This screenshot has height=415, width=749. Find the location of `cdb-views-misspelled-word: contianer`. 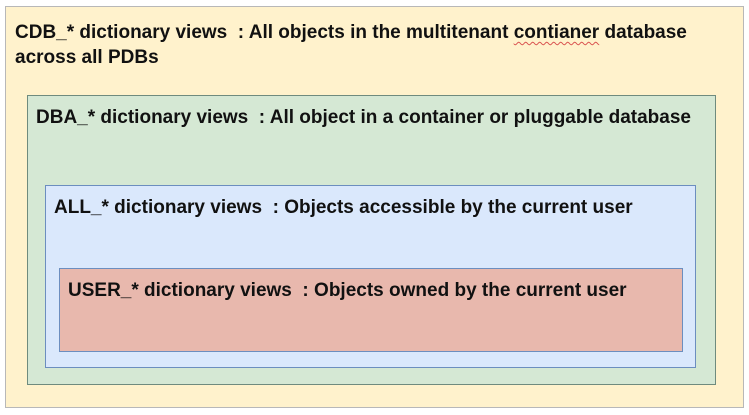

cdb-views-misspelled-word: contianer is located at coordinates (556, 32).